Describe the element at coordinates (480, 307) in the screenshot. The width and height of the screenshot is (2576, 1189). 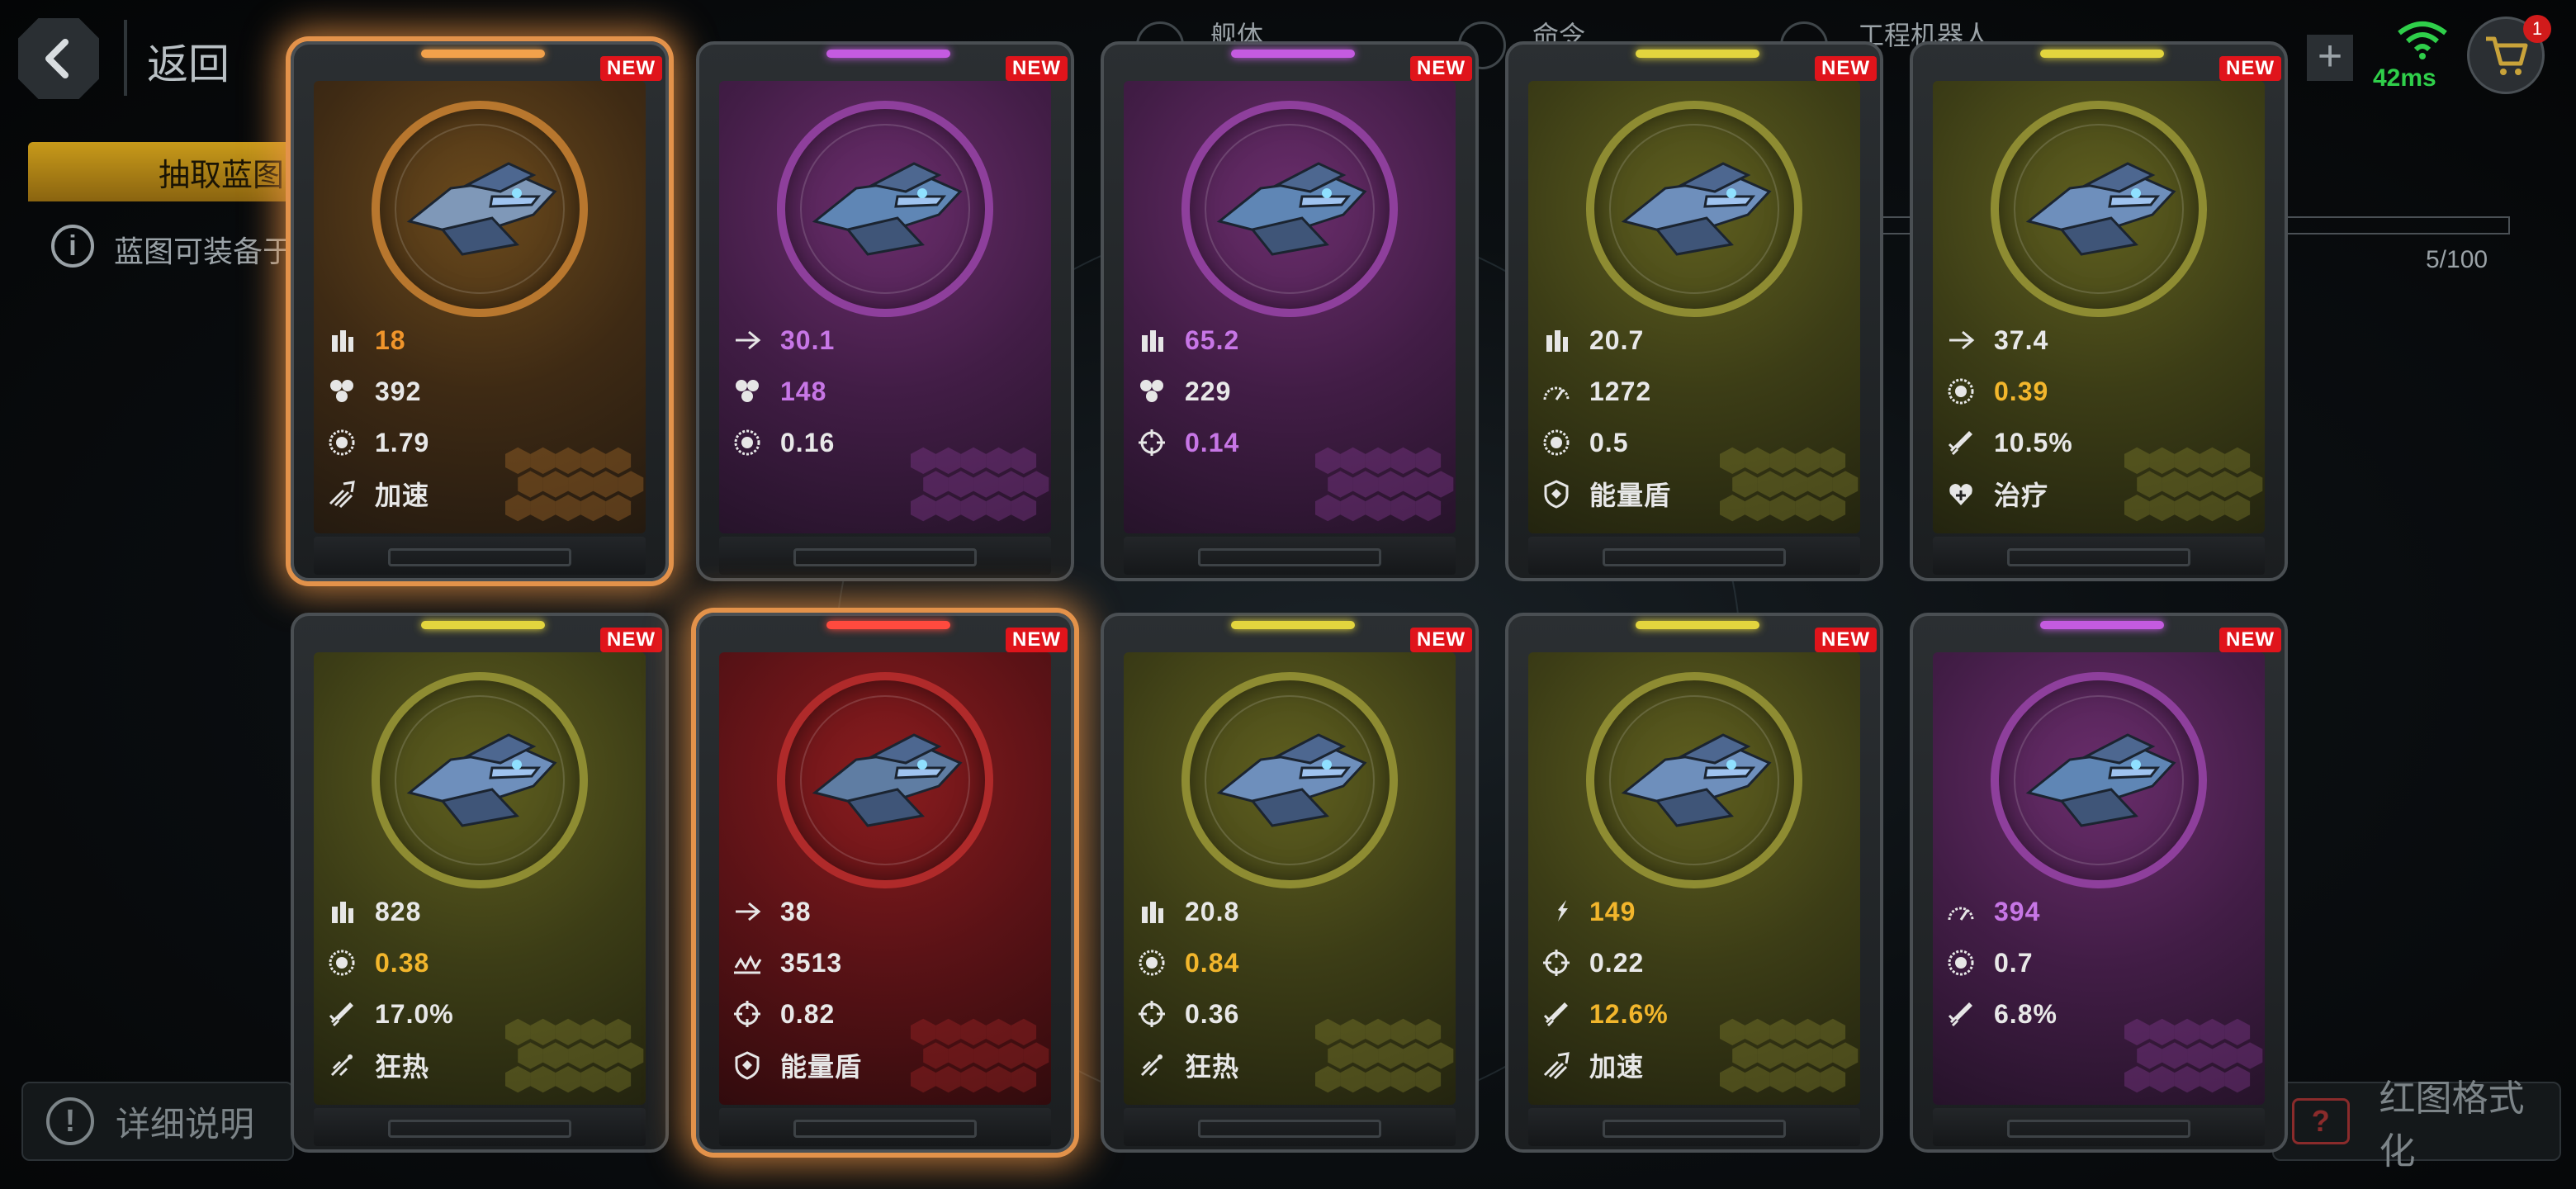
I see `card-face: 18 392 1.79 加速` at that location.